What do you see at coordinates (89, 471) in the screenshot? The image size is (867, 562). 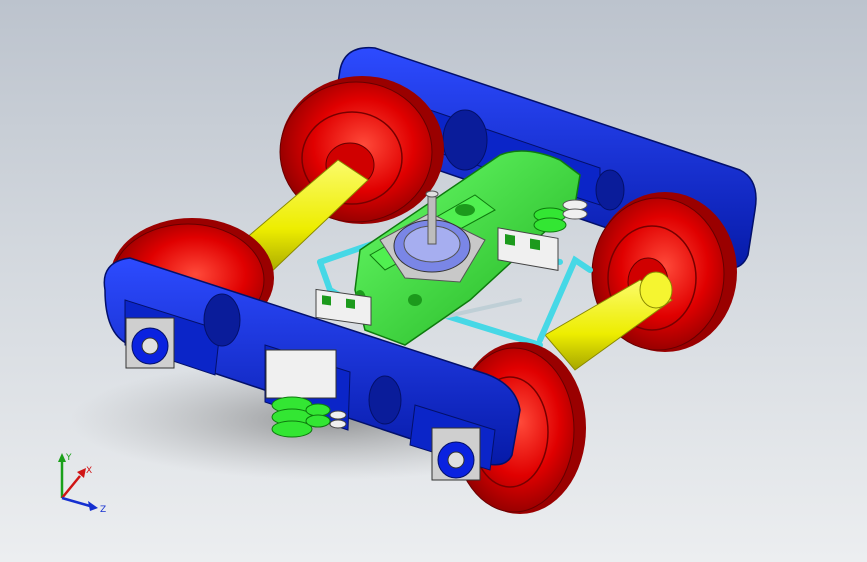 I see `x-axis-label: X` at bounding box center [89, 471].